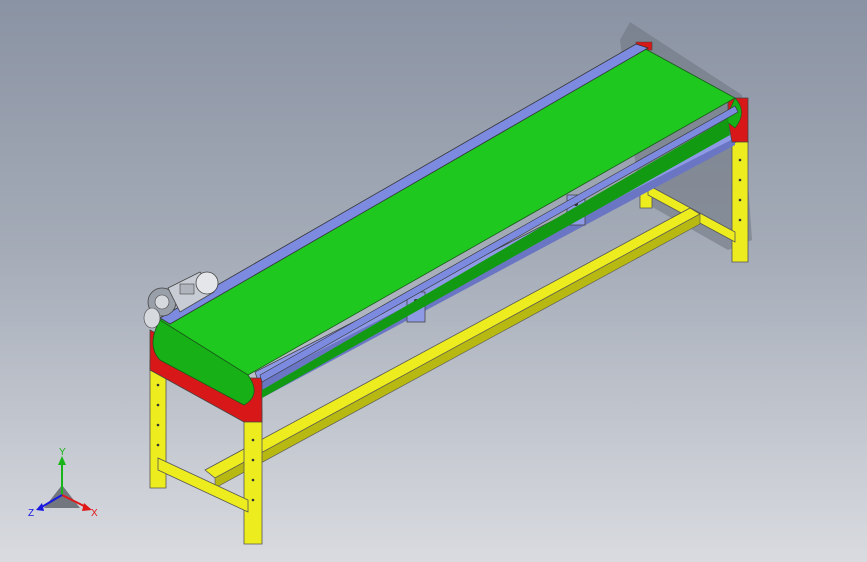 This screenshot has width=867, height=562. Describe the element at coordinates (63, 483) in the screenshot. I see `view-triad: Y X Z` at that location.